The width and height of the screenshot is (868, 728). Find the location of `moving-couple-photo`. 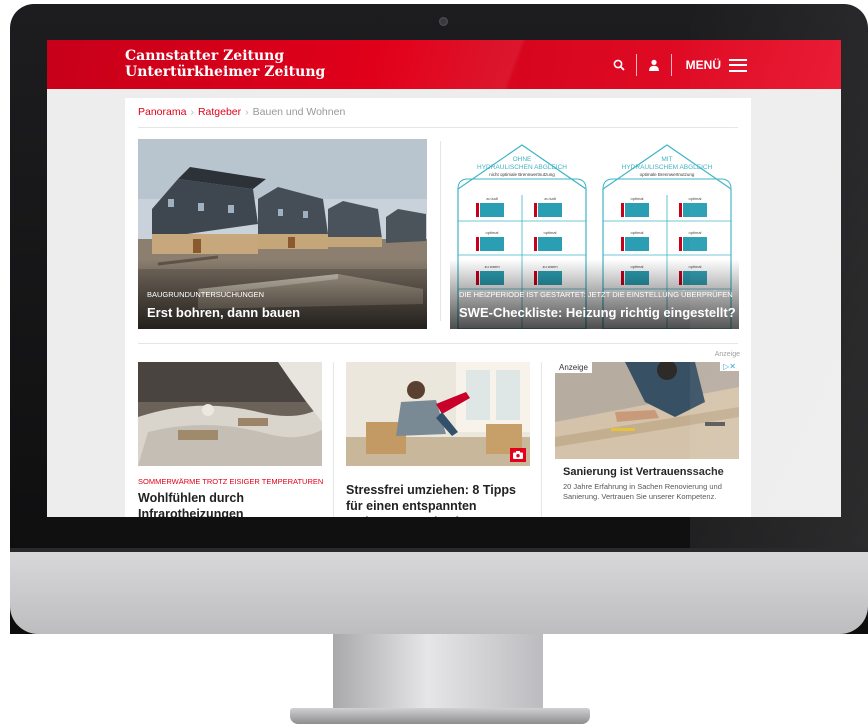

moving-couple-photo is located at coordinates (438, 414).